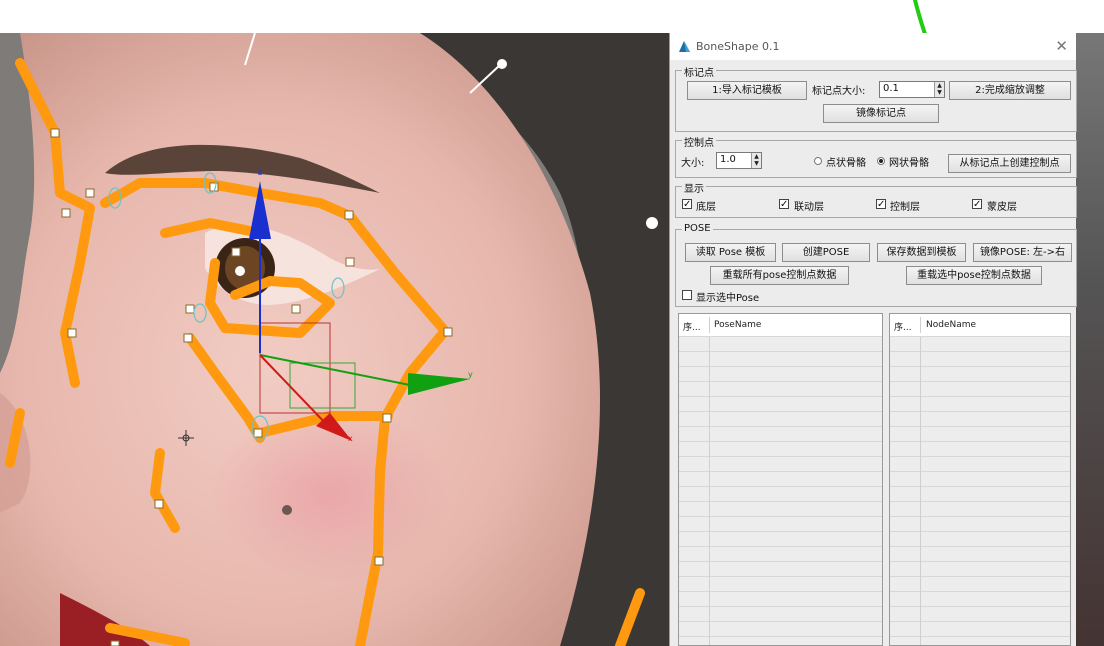 Image resolution: width=1104 pixels, height=646 pixels. Describe the element at coordinates (1061, 46) in the screenshot. I see `close-icon: ✕` at that location.